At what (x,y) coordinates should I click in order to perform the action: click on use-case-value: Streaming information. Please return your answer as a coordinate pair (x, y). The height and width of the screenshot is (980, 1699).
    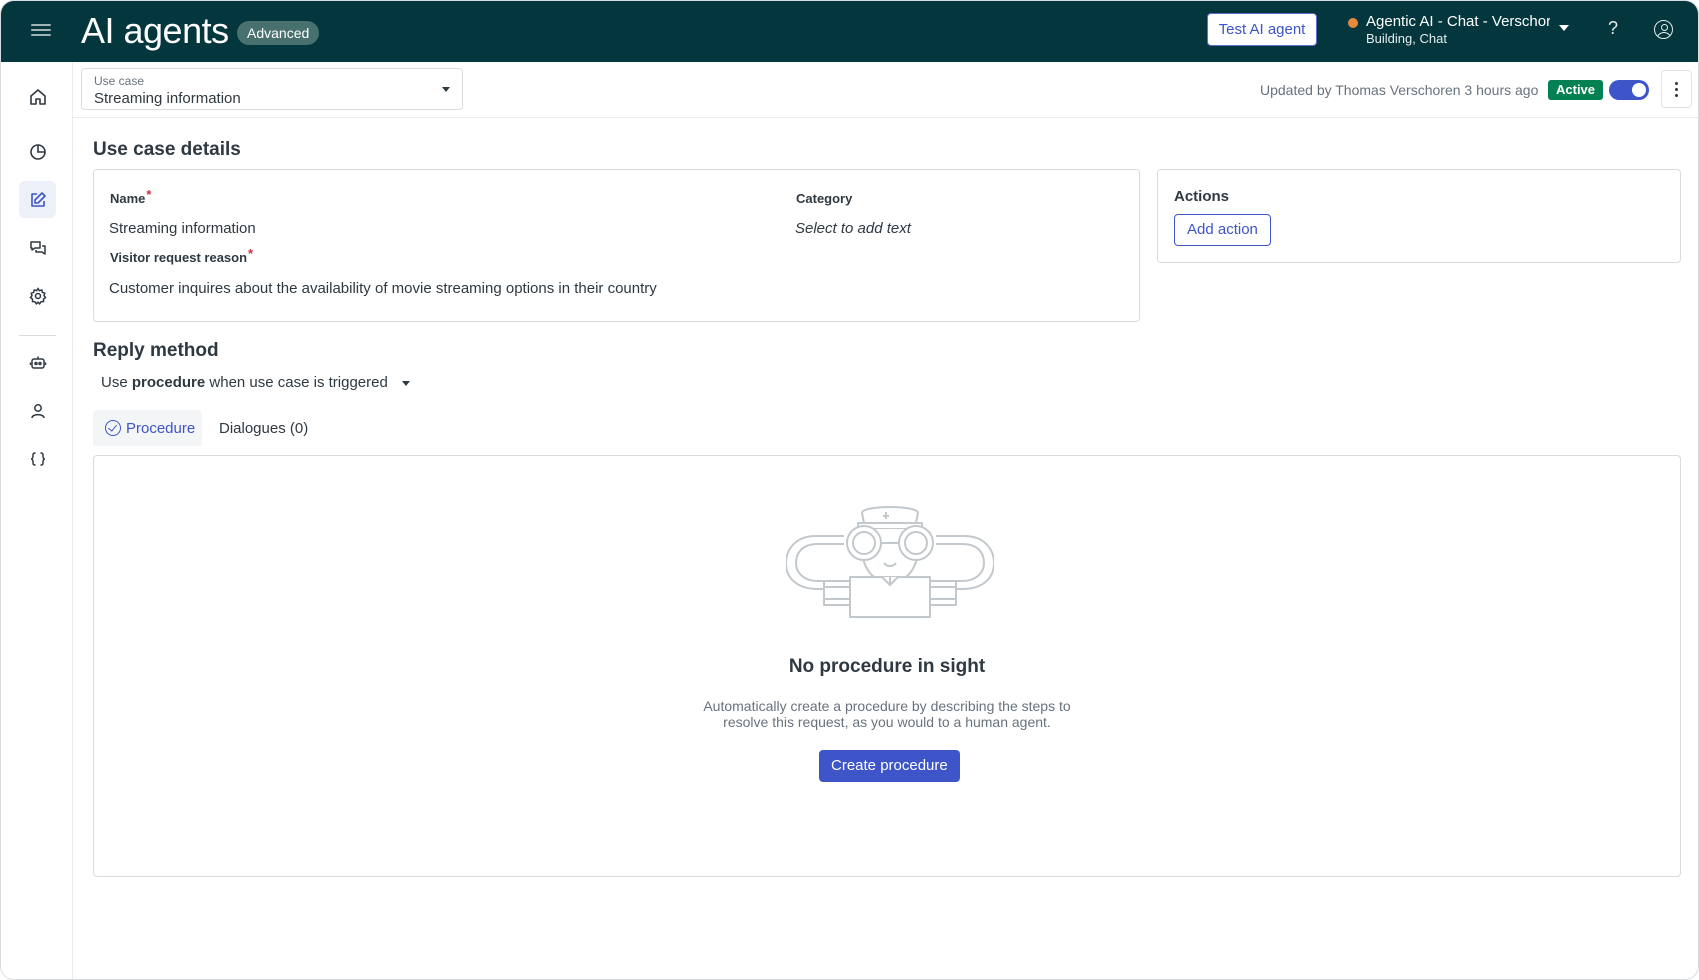
    Looking at the image, I should click on (167, 98).